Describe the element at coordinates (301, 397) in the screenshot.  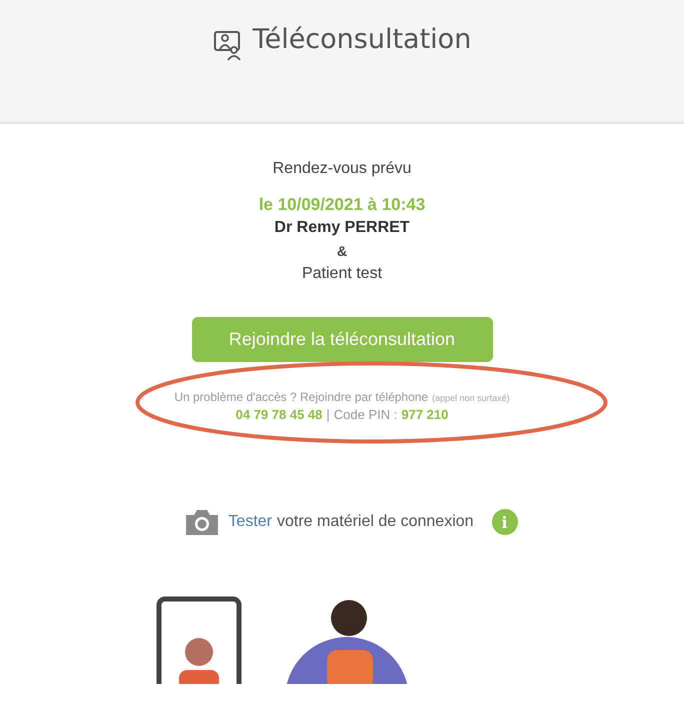
I see `phone-help-question: Un problème d'accès ? Rejoindre par téléphone` at that location.